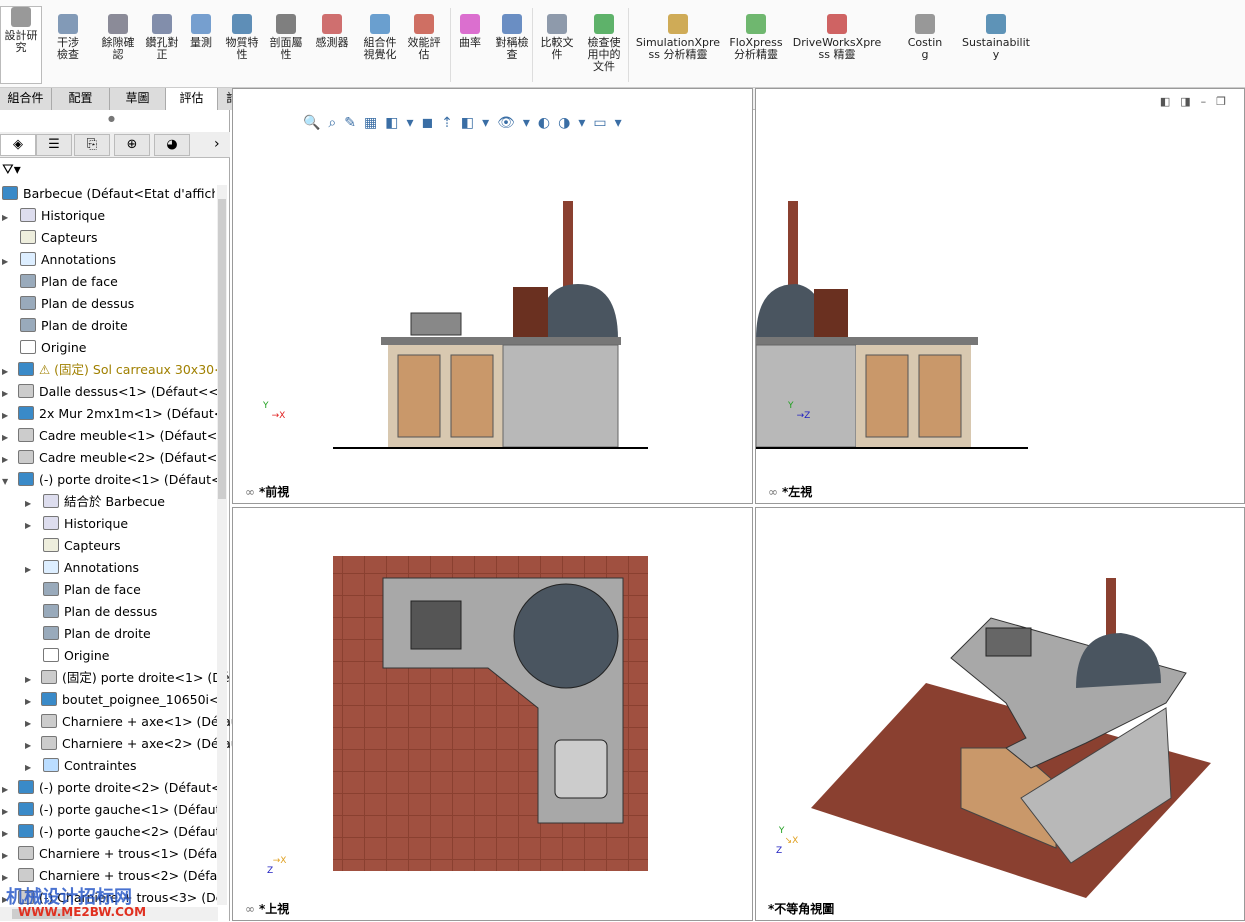 The image size is (1245, 922). What do you see at coordinates (604, 54) in the screenshot?
I see `button-label: 檢查使用中的文件` at bounding box center [604, 54].